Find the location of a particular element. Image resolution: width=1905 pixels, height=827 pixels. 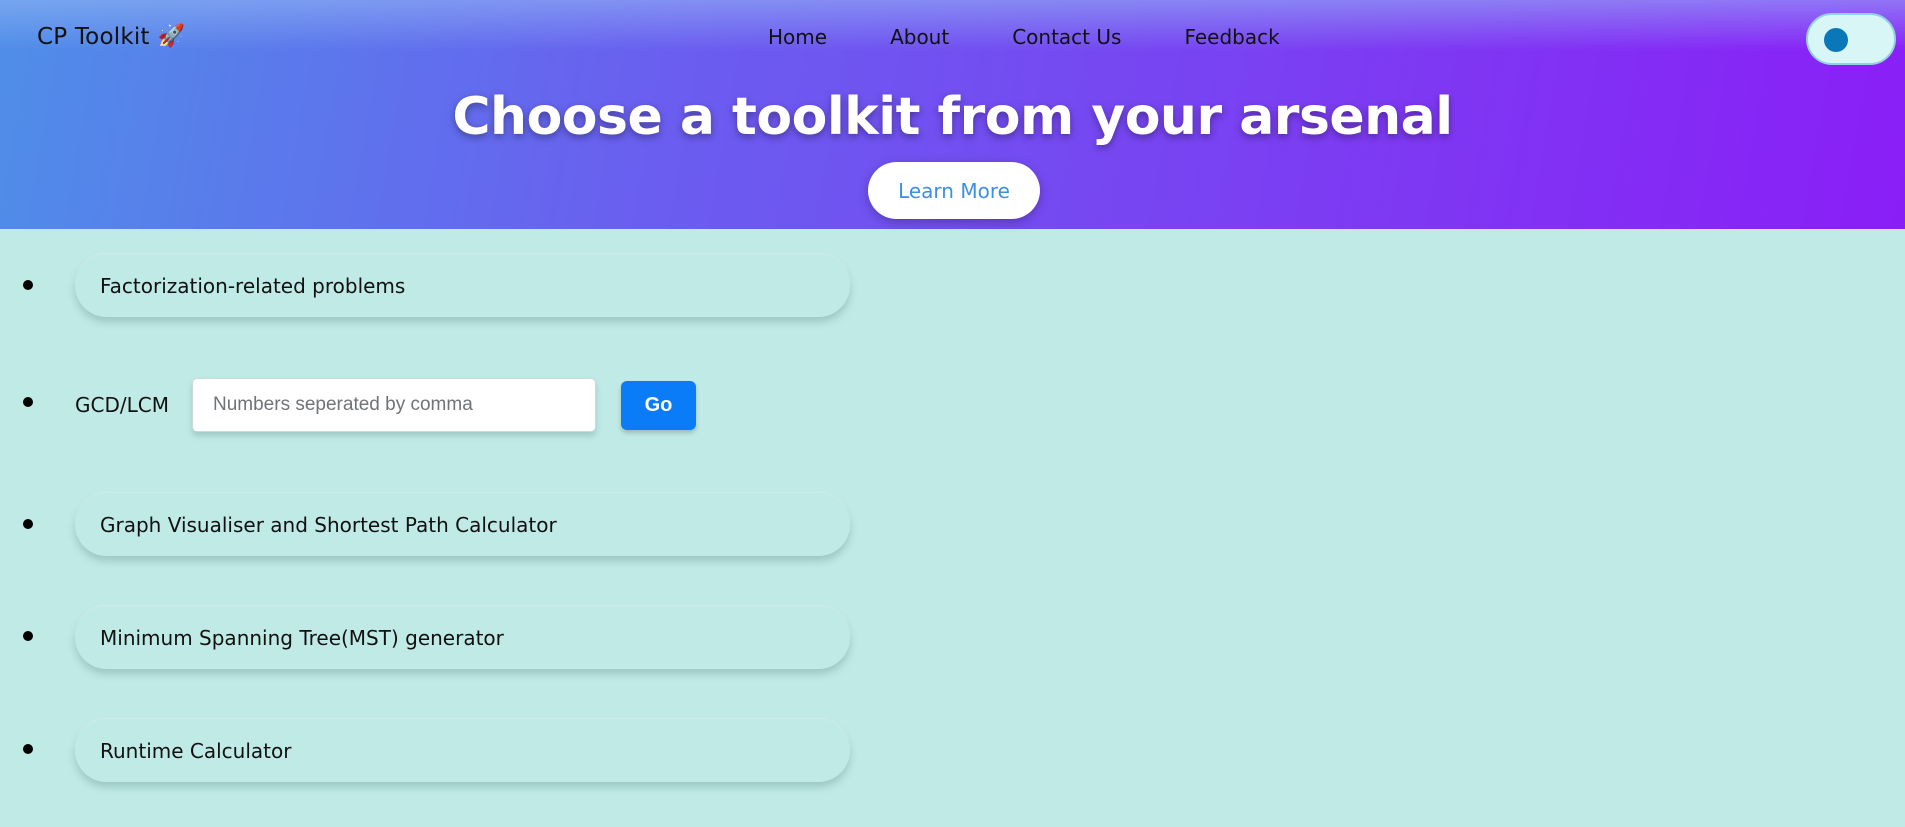

toggle-knob is located at coordinates (1836, 40).